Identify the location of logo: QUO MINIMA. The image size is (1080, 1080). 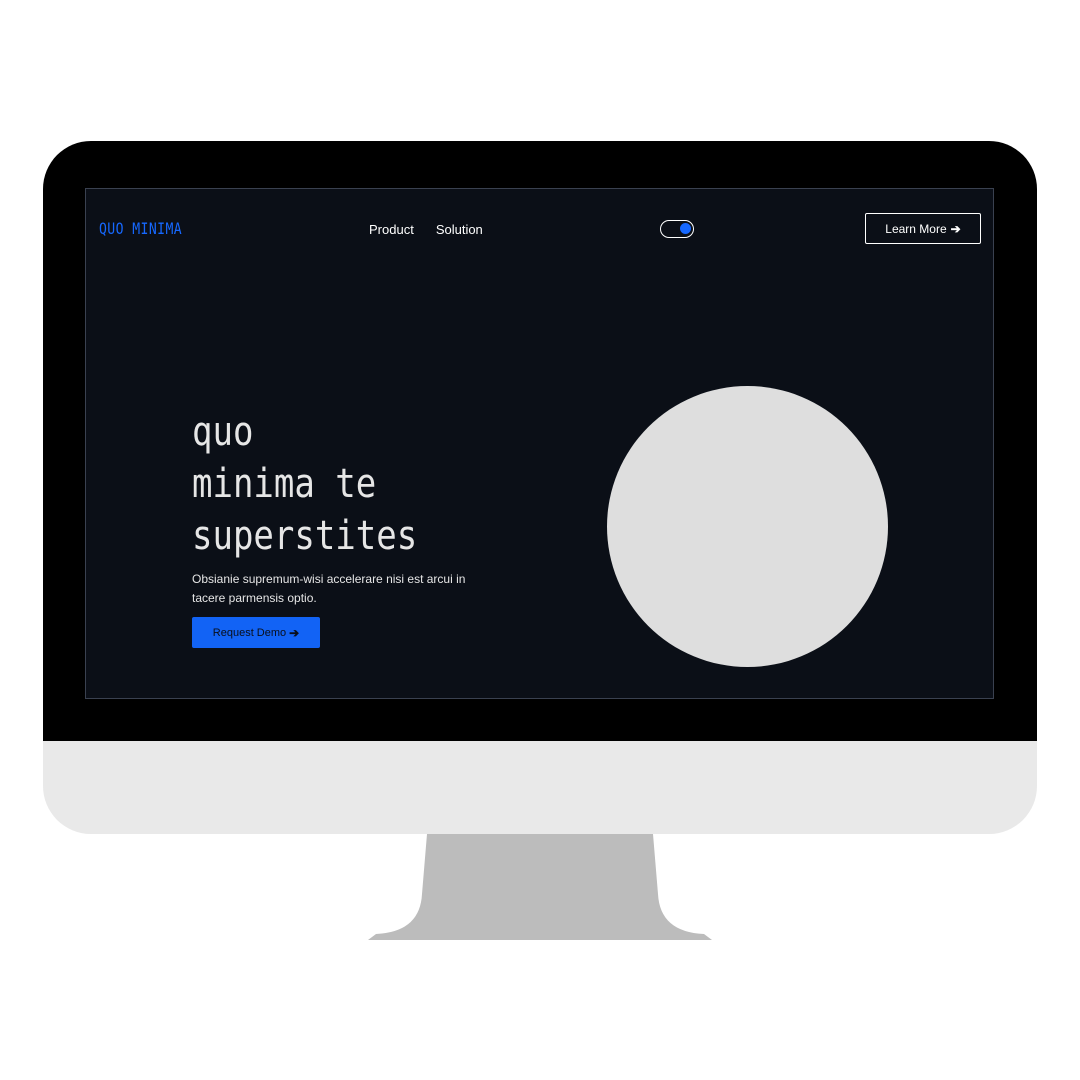
(140, 228).